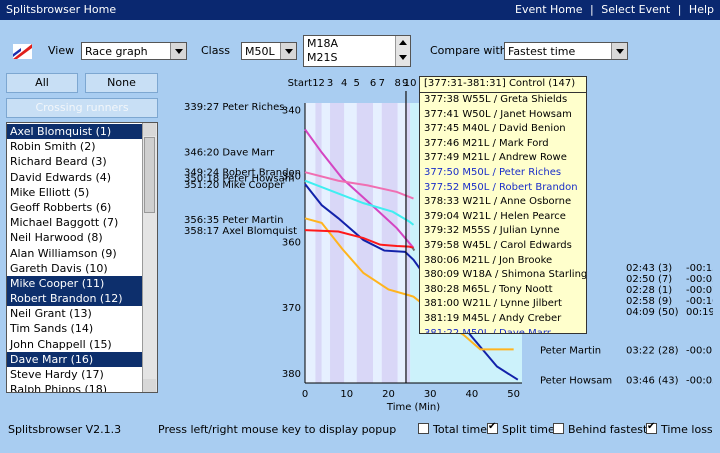 This screenshot has width=720, height=453. I want to click on popup-row: 380:09 W18A / Shimona Starling, so click(505, 275).